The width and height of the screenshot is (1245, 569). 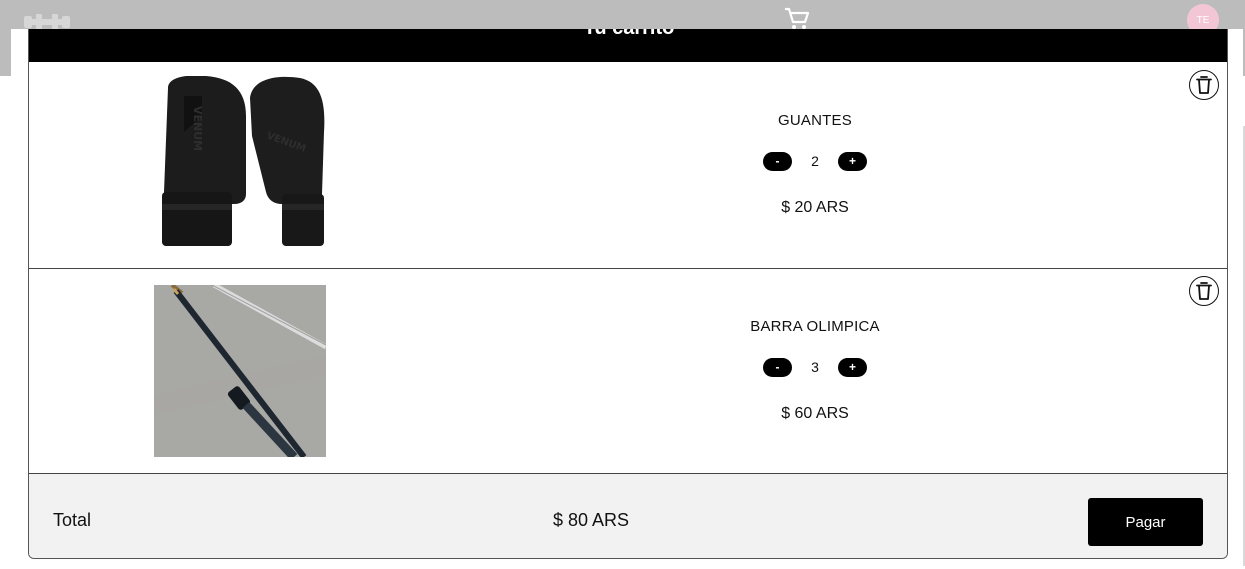 I want to click on quantity-value: 2, so click(x=815, y=161).